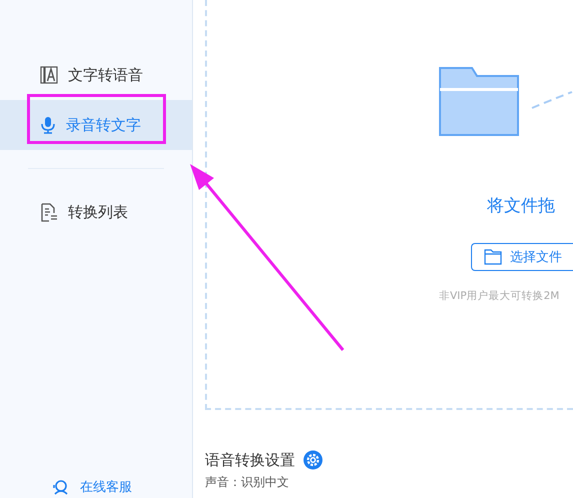  What do you see at coordinates (96, 212) in the screenshot?
I see `sidebar-item: 转换列表` at bounding box center [96, 212].